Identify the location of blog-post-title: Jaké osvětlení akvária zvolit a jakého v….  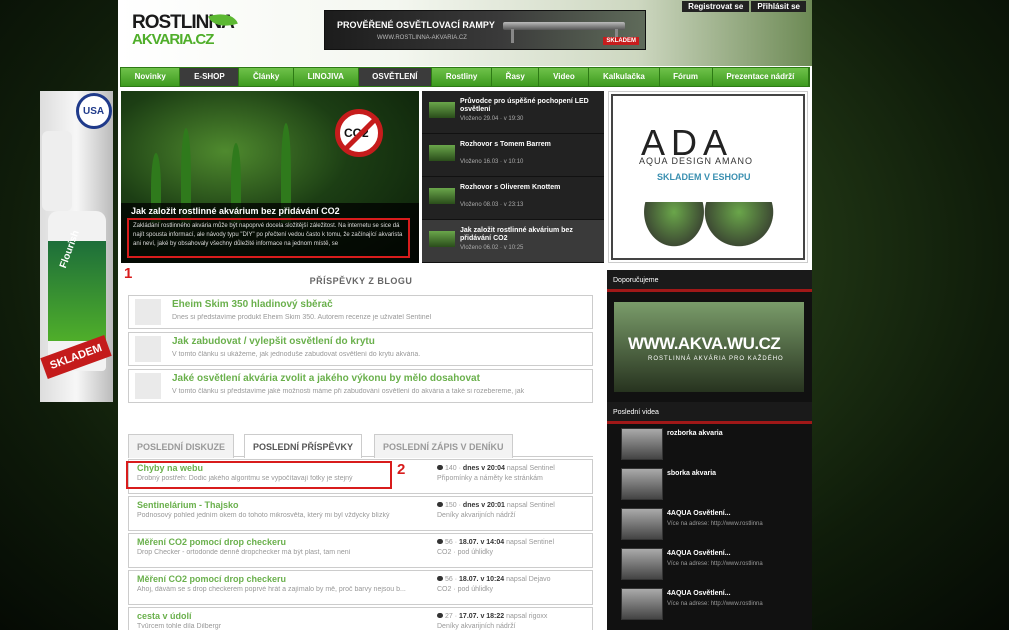
(326, 378).